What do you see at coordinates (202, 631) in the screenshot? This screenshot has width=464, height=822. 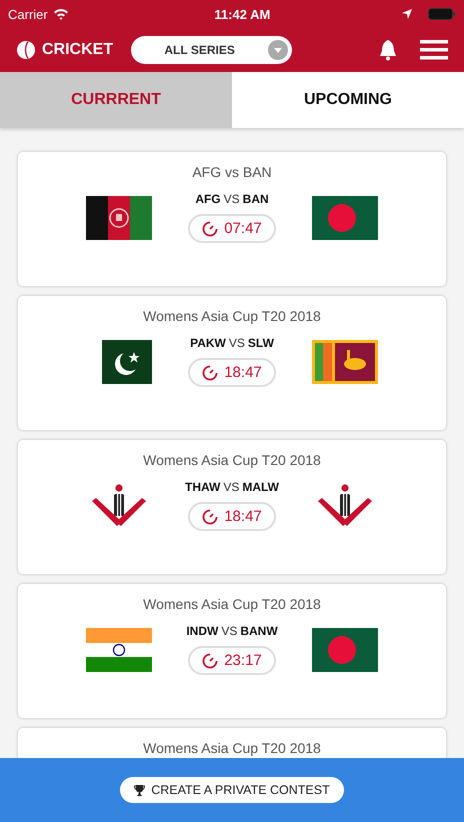 I see `team-code: INDW` at bounding box center [202, 631].